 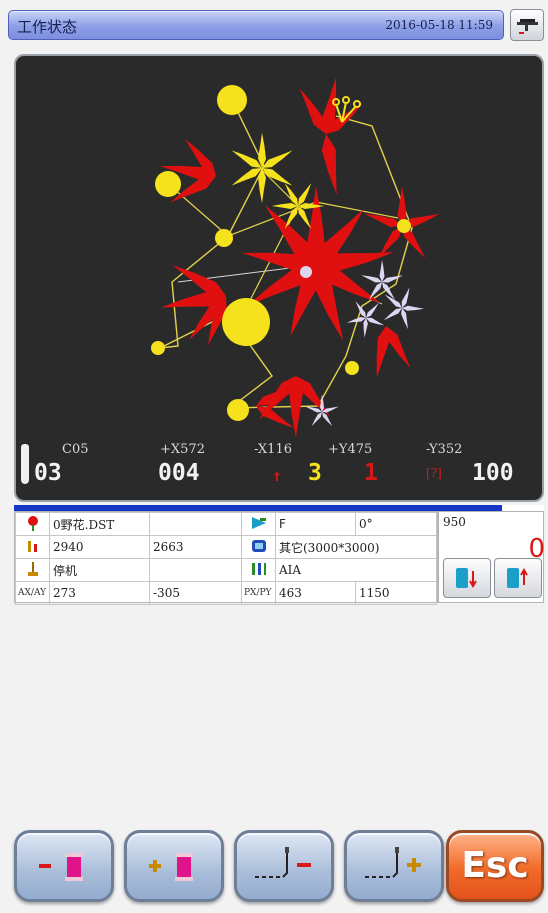 I want to click on title-bar: 工作状态 2016-05-18 11:59, so click(x=256, y=25).